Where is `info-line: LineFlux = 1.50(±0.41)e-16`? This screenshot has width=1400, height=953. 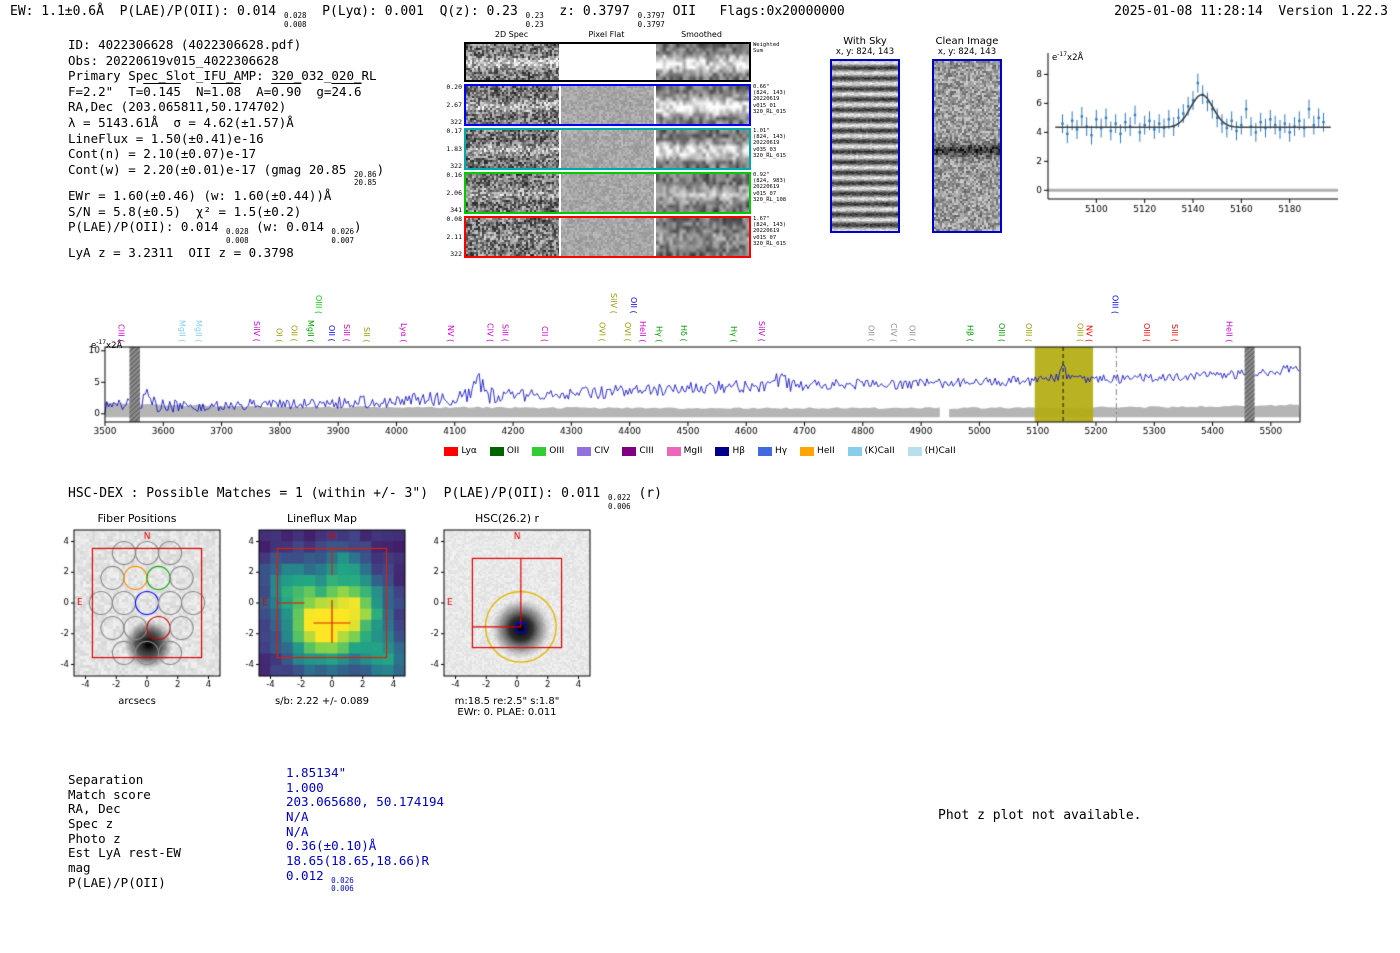
info-line: LineFlux = 1.50(±0.41)e-16 is located at coordinates (166, 138).